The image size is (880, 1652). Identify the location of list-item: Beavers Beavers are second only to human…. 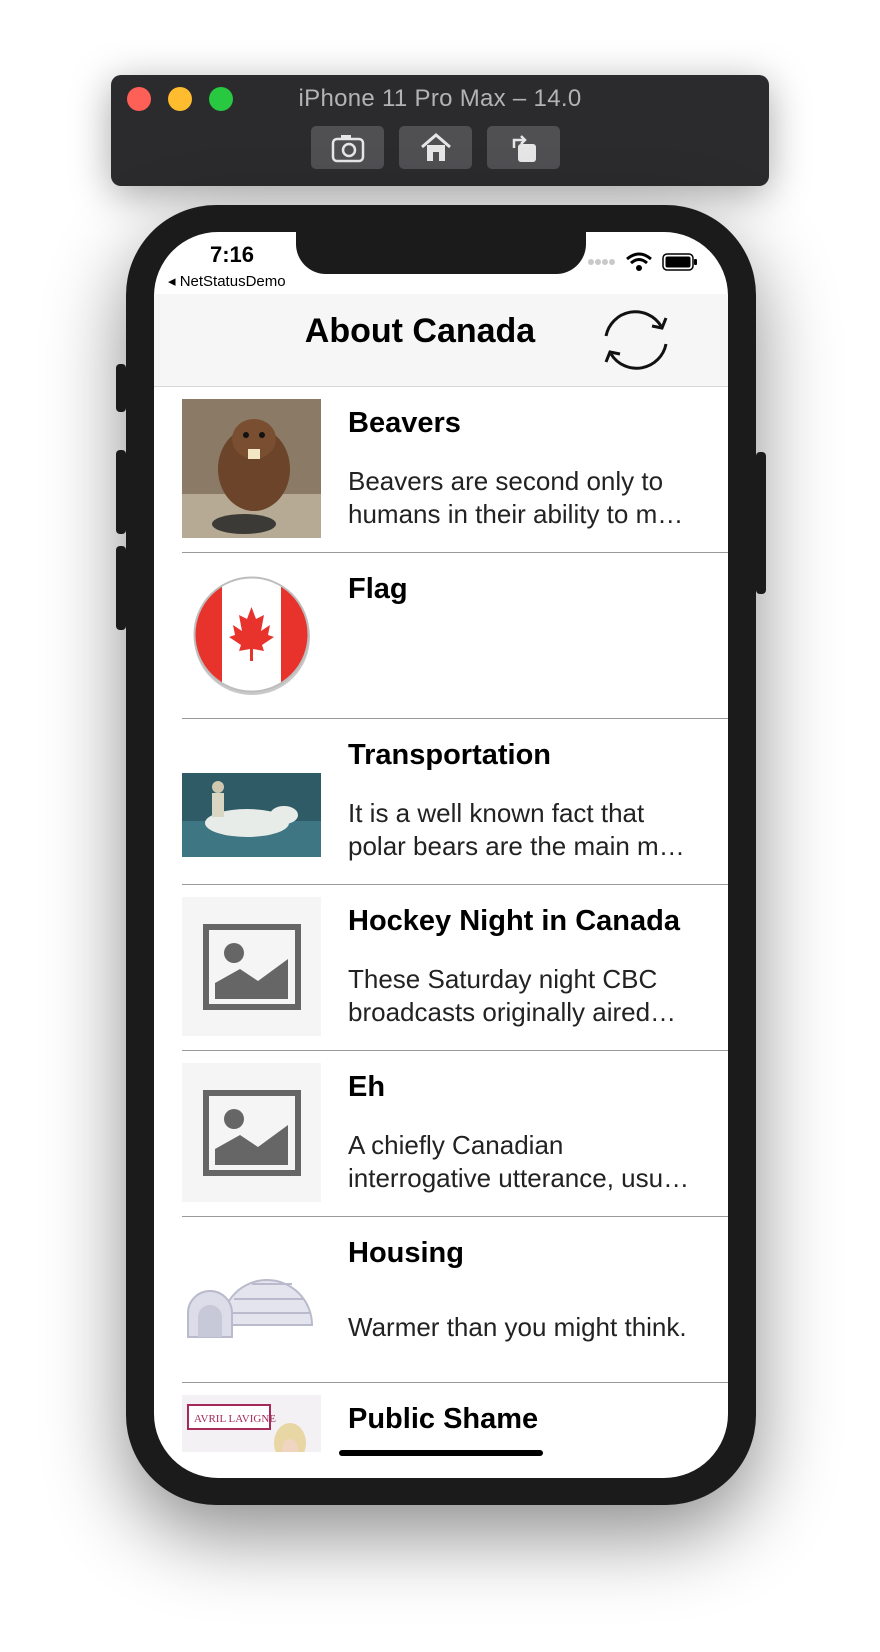
(441, 470).